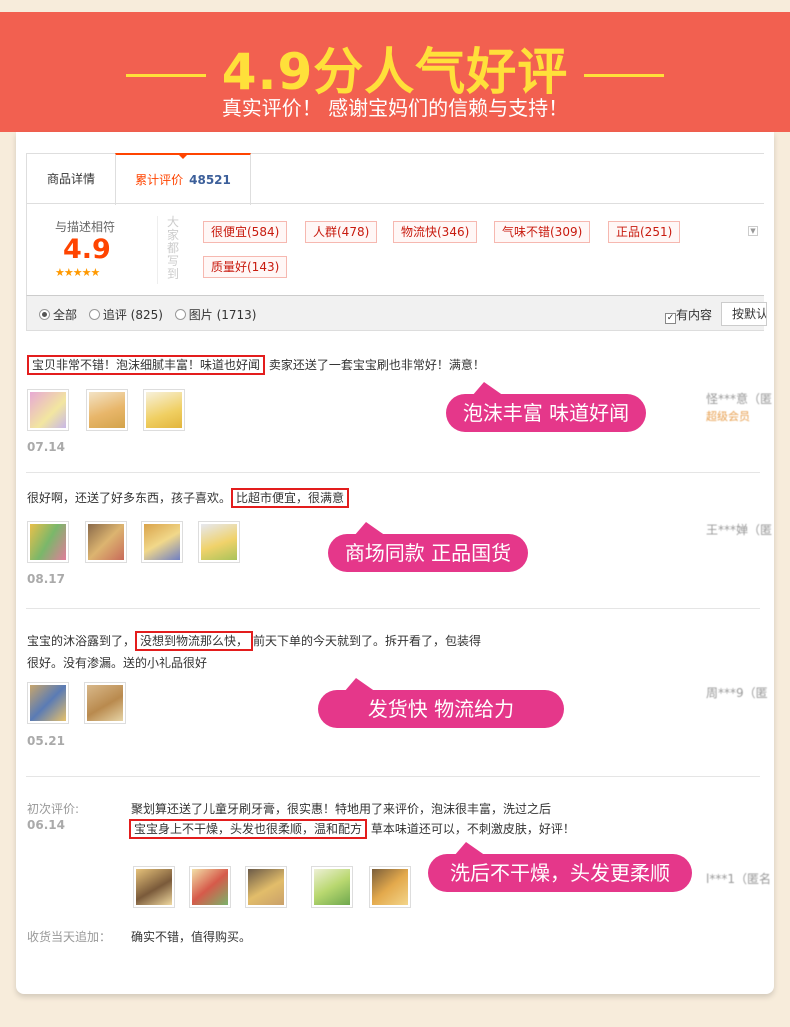 This screenshot has width=790, height=1027. Describe the element at coordinates (222, 315) in the screenshot. I see `radio-images-label: 图片 (1713)` at that location.